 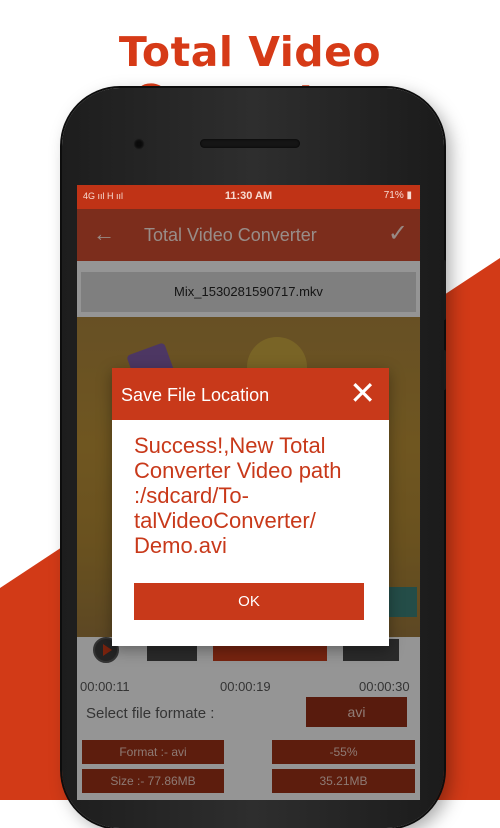 I want to click on dialog-header: Save File Location ✕, so click(x=250, y=394).